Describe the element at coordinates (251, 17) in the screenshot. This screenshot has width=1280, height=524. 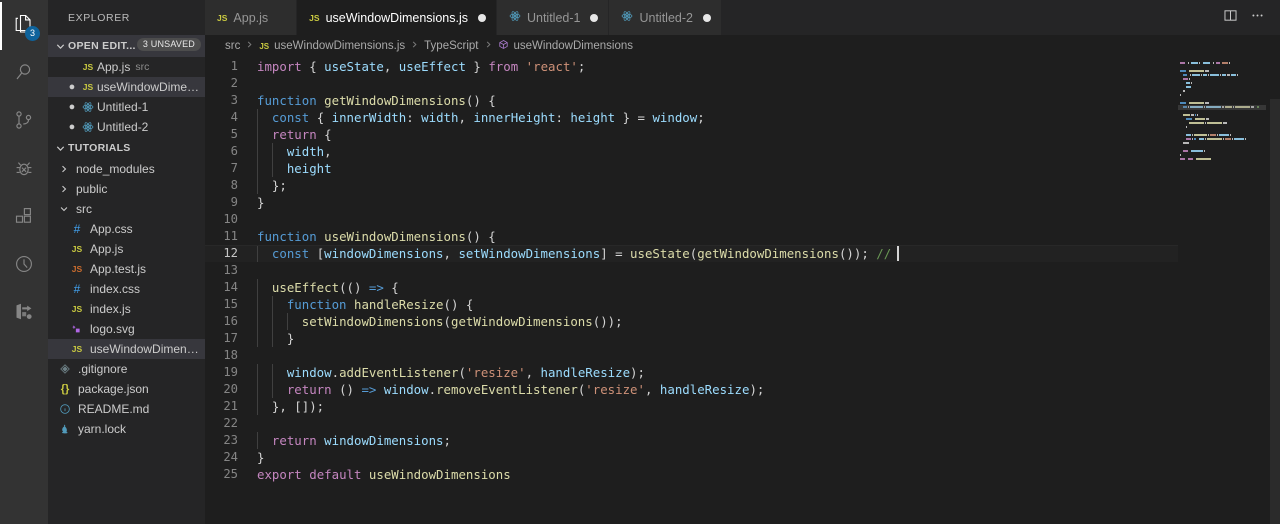
I see `editor-tab: JS App.js` at that location.